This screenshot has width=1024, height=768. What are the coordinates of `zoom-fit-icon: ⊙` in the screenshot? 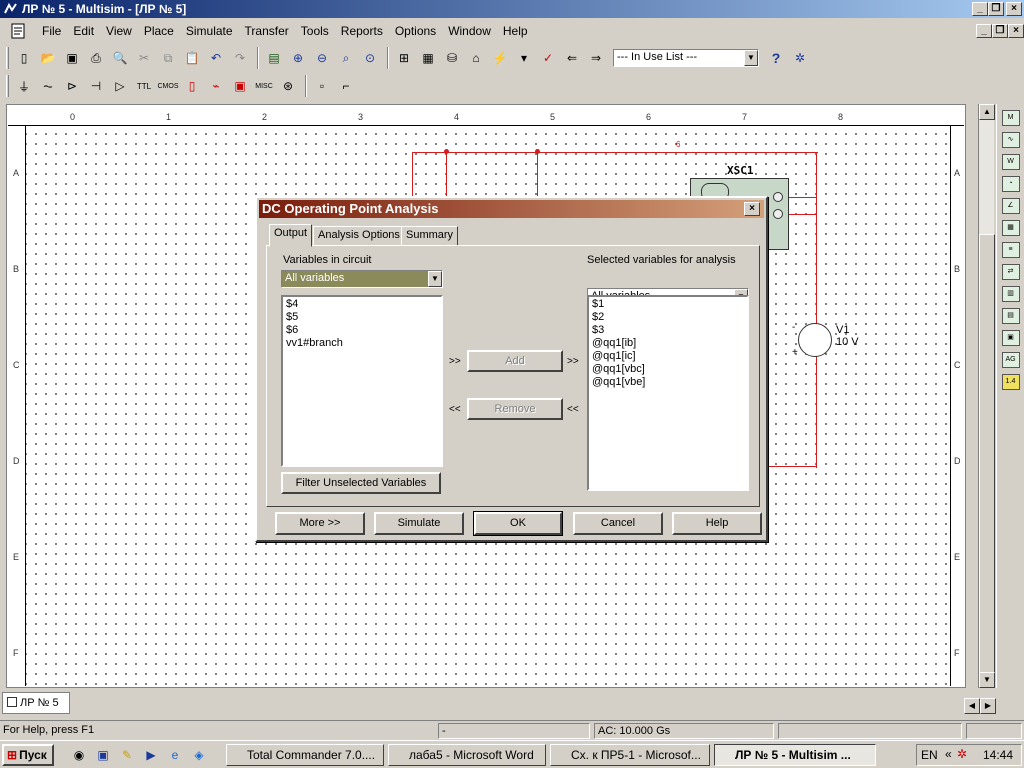 It's located at (370, 58).